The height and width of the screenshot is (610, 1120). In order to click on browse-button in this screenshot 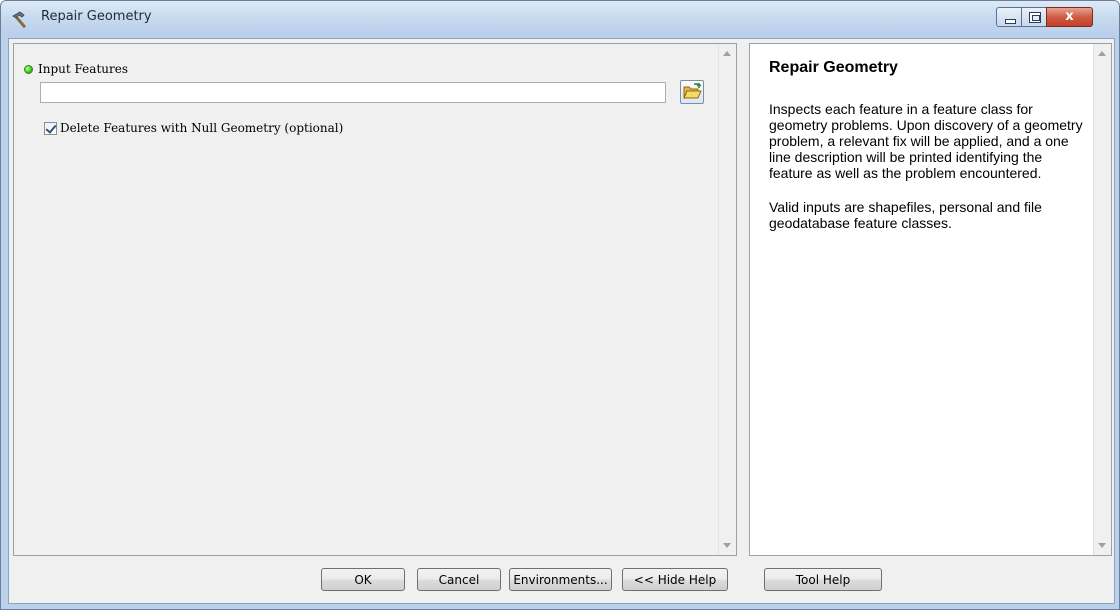, I will do `click(692, 92)`.